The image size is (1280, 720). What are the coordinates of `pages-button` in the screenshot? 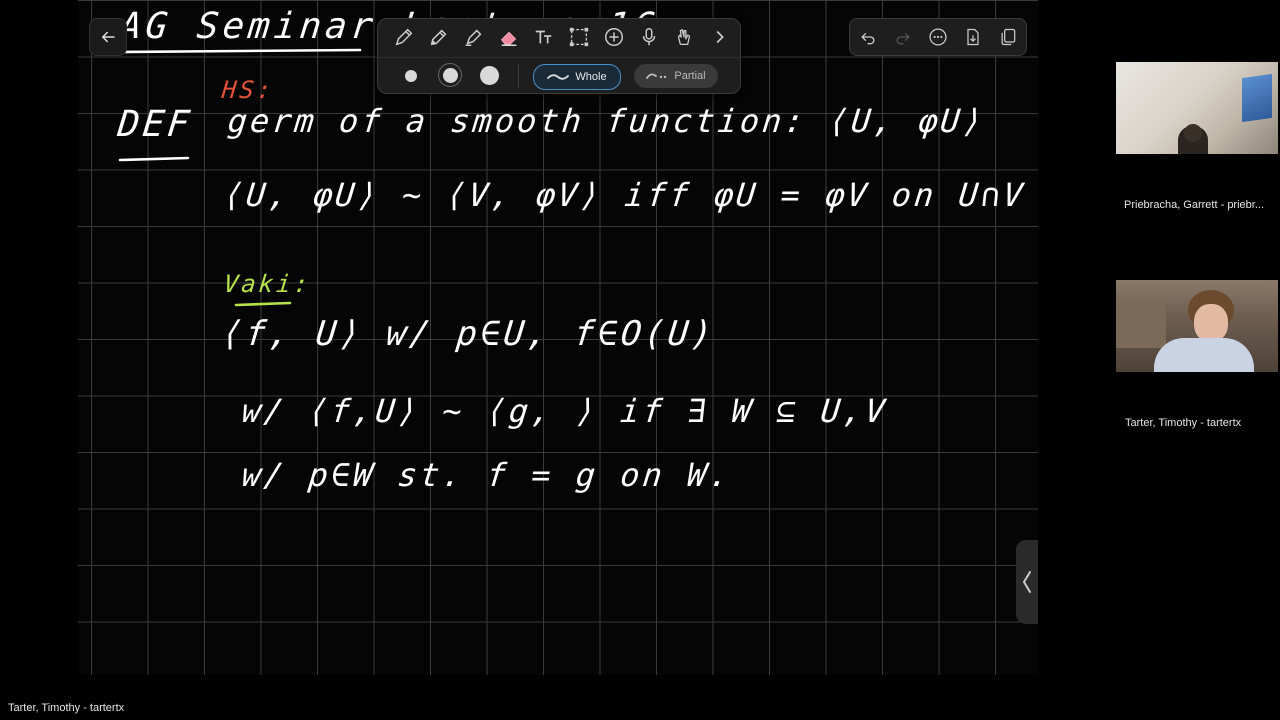 It's located at (1008, 37).